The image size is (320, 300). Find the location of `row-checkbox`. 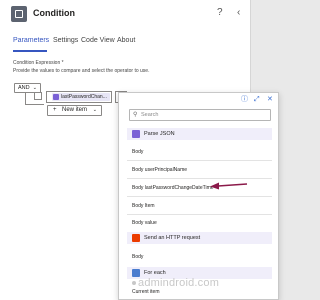

row-checkbox is located at coordinates (38, 96).